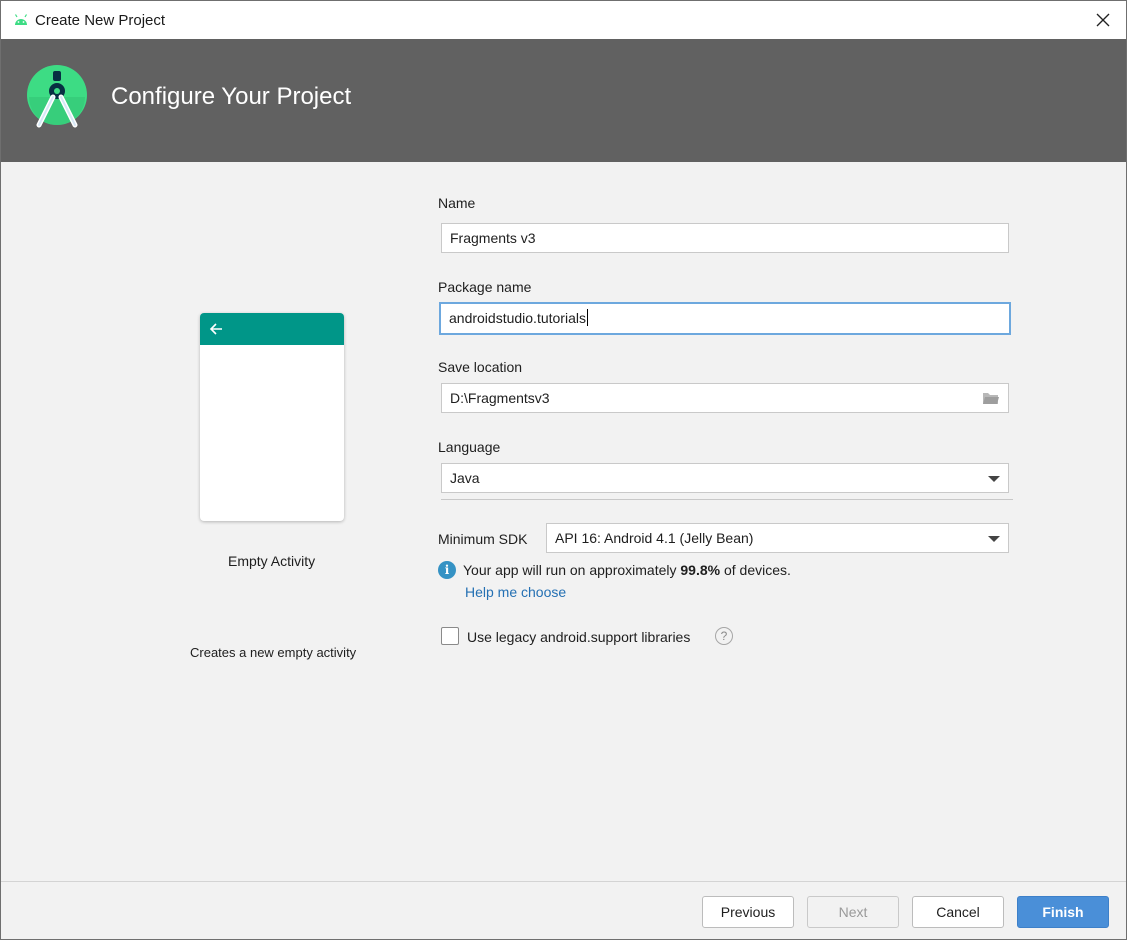  I want to click on dialog-footer: Previous Next Cancel Finish, so click(563, 910).